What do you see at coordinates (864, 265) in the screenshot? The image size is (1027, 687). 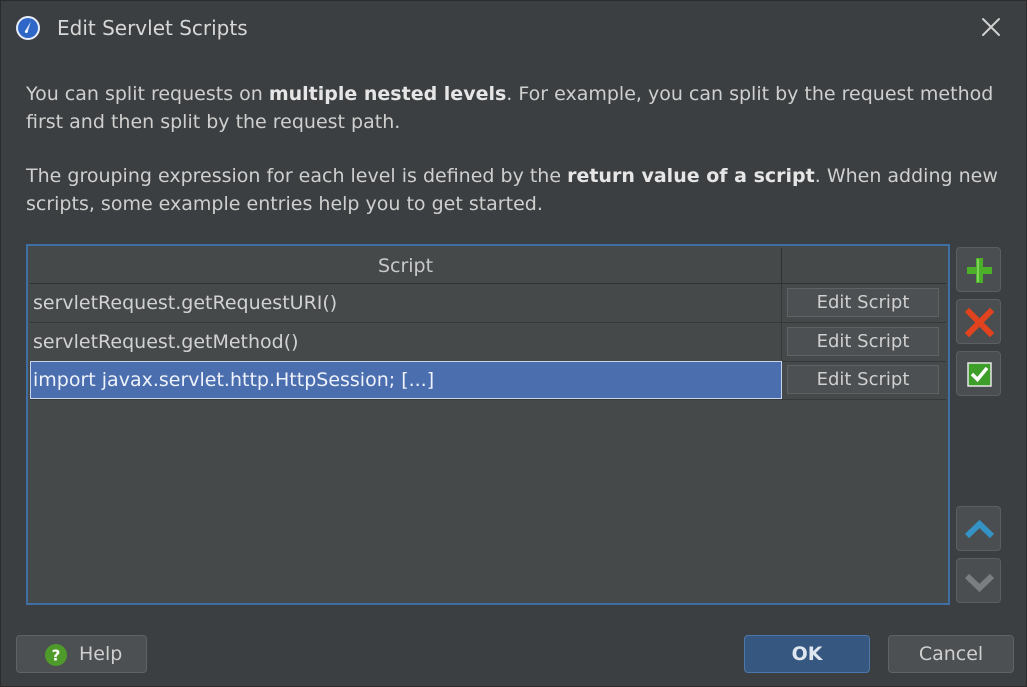 I see `column-header-action` at bounding box center [864, 265].